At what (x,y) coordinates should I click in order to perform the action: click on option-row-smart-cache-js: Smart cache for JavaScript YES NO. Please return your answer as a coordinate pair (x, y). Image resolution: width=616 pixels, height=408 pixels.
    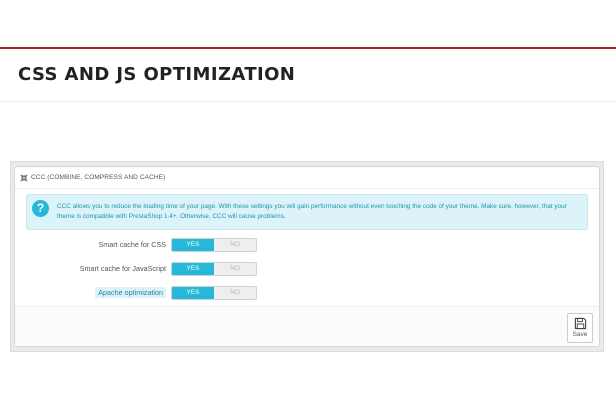
    Looking at the image, I should click on (307, 269).